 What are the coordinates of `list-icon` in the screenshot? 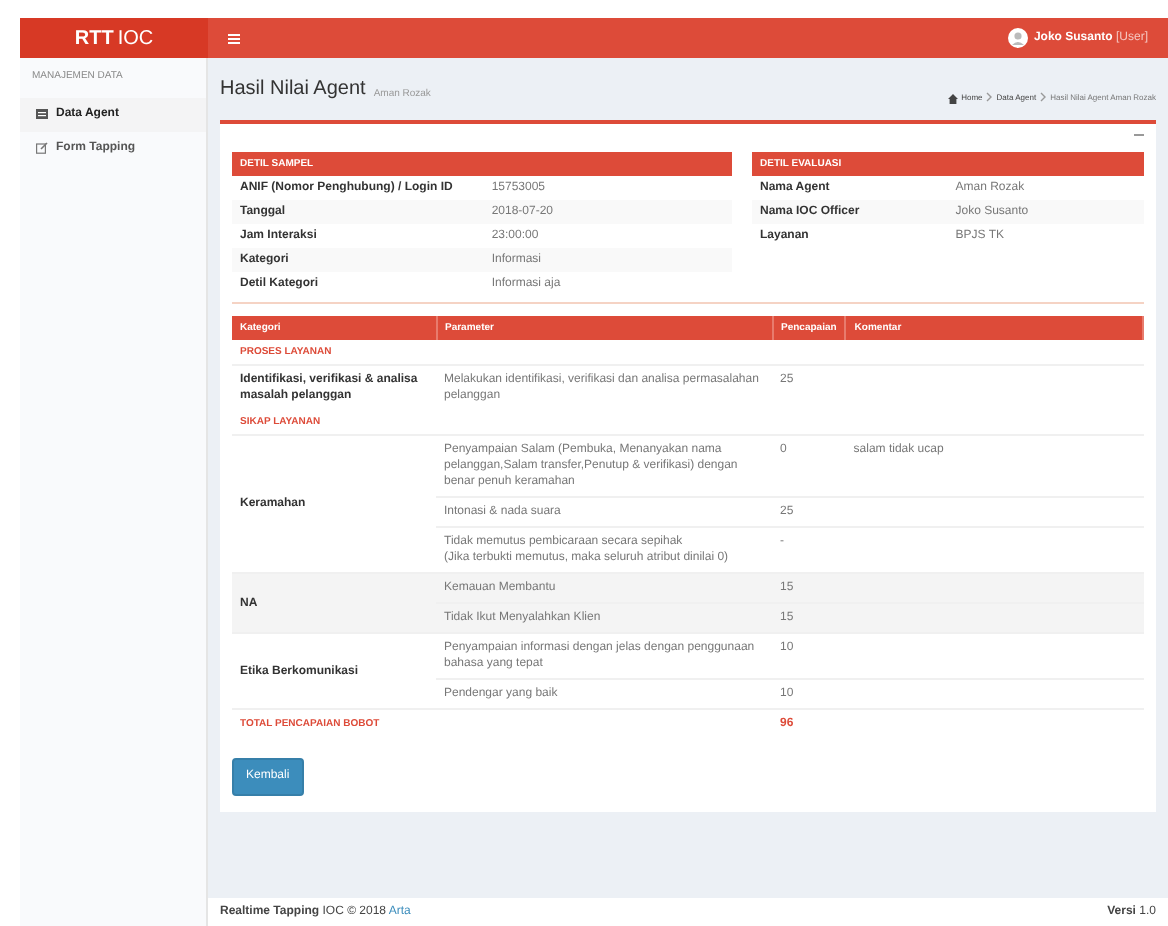 It's located at (42, 114).